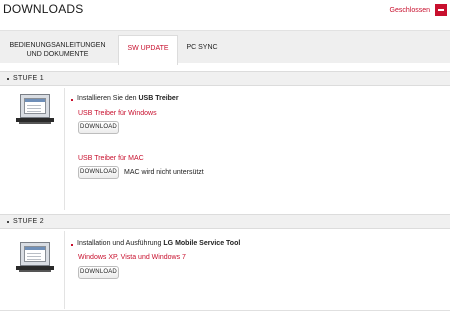 The image size is (450, 315). What do you see at coordinates (202, 243) in the screenshot?
I see `stage2-instruction-bold: LG Mobile Service Tool` at bounding box center [202, 243].